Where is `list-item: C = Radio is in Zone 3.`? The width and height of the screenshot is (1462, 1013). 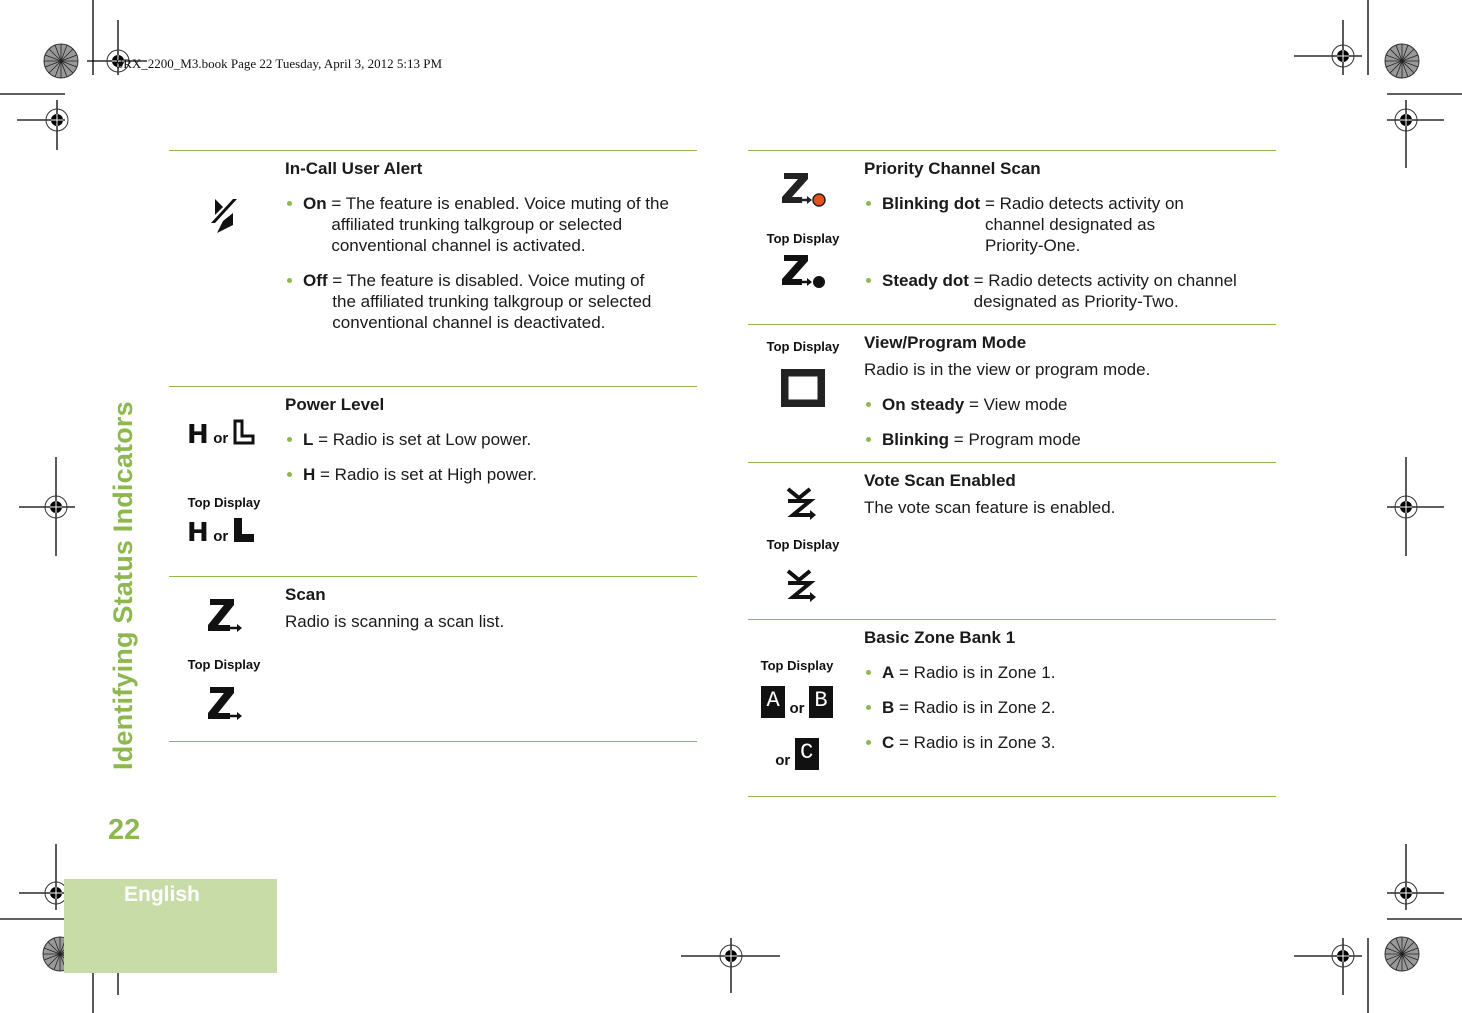 list-item: C = Radio is in Zone 3. is located at coordinates (1070, 742).